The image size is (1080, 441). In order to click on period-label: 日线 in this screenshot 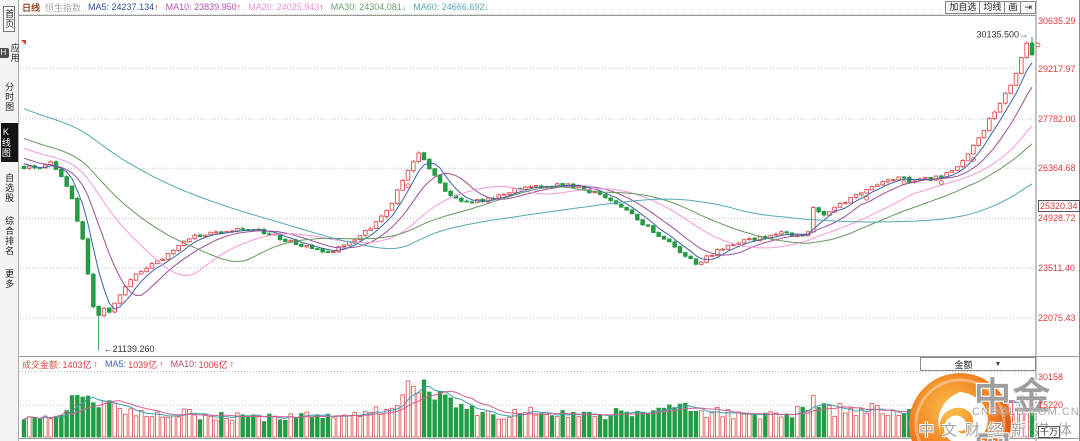, I will do `click(31, 7)`.